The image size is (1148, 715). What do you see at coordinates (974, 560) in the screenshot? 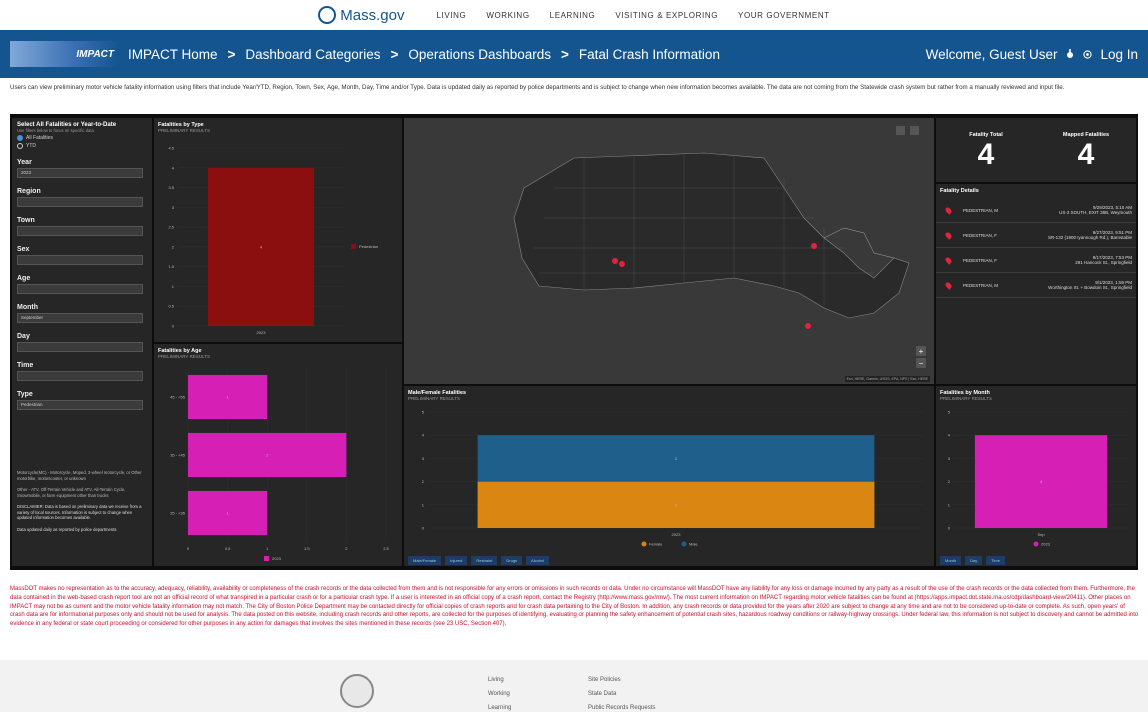
I see `tab-day: Day` at bounding box center [974, 560].